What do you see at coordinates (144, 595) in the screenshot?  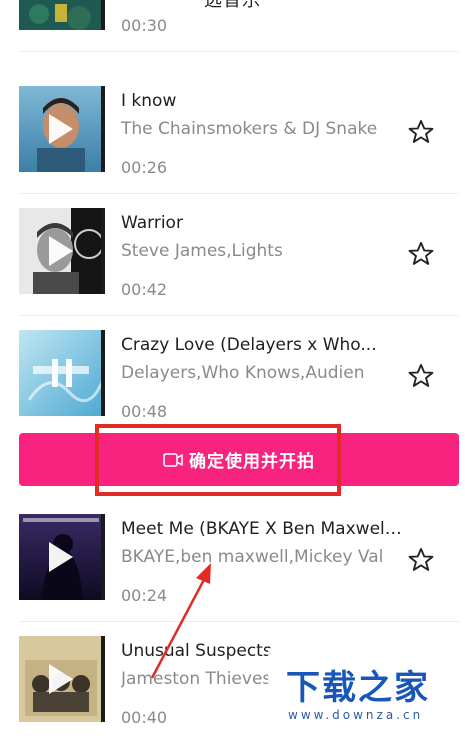 I see `song-duration: 00:24` at bounding box center [144, 595].